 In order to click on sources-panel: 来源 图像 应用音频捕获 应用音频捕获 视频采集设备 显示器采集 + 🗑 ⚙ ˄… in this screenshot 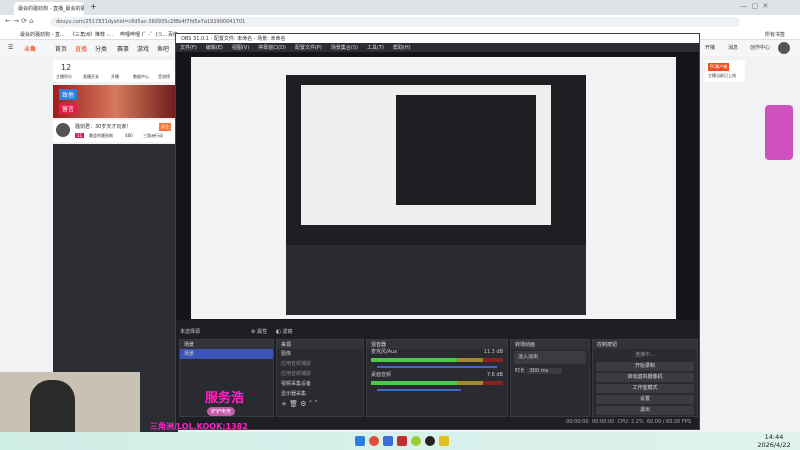, I will do `click(320, 378)`.